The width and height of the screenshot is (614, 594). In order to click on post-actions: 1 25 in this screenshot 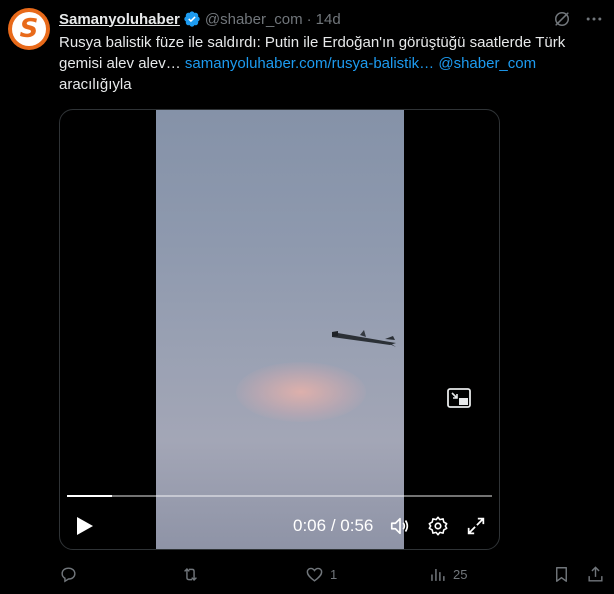, I will do `click(307, 574)`.